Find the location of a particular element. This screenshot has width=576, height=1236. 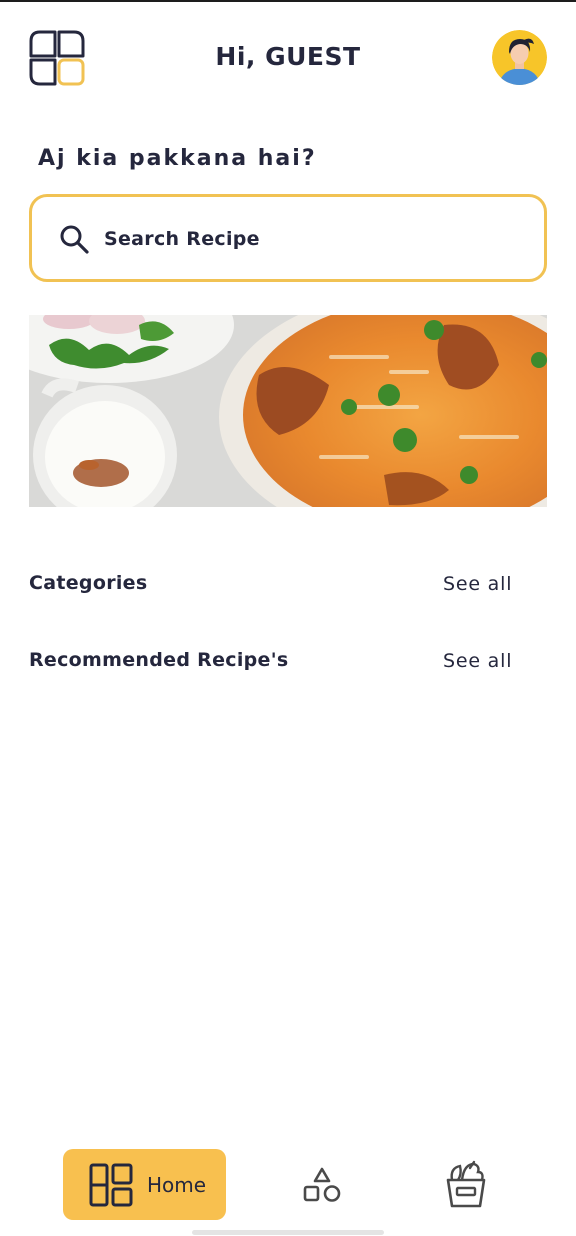

app-header: Hi, GUEST is located at coordinates (288, 59).